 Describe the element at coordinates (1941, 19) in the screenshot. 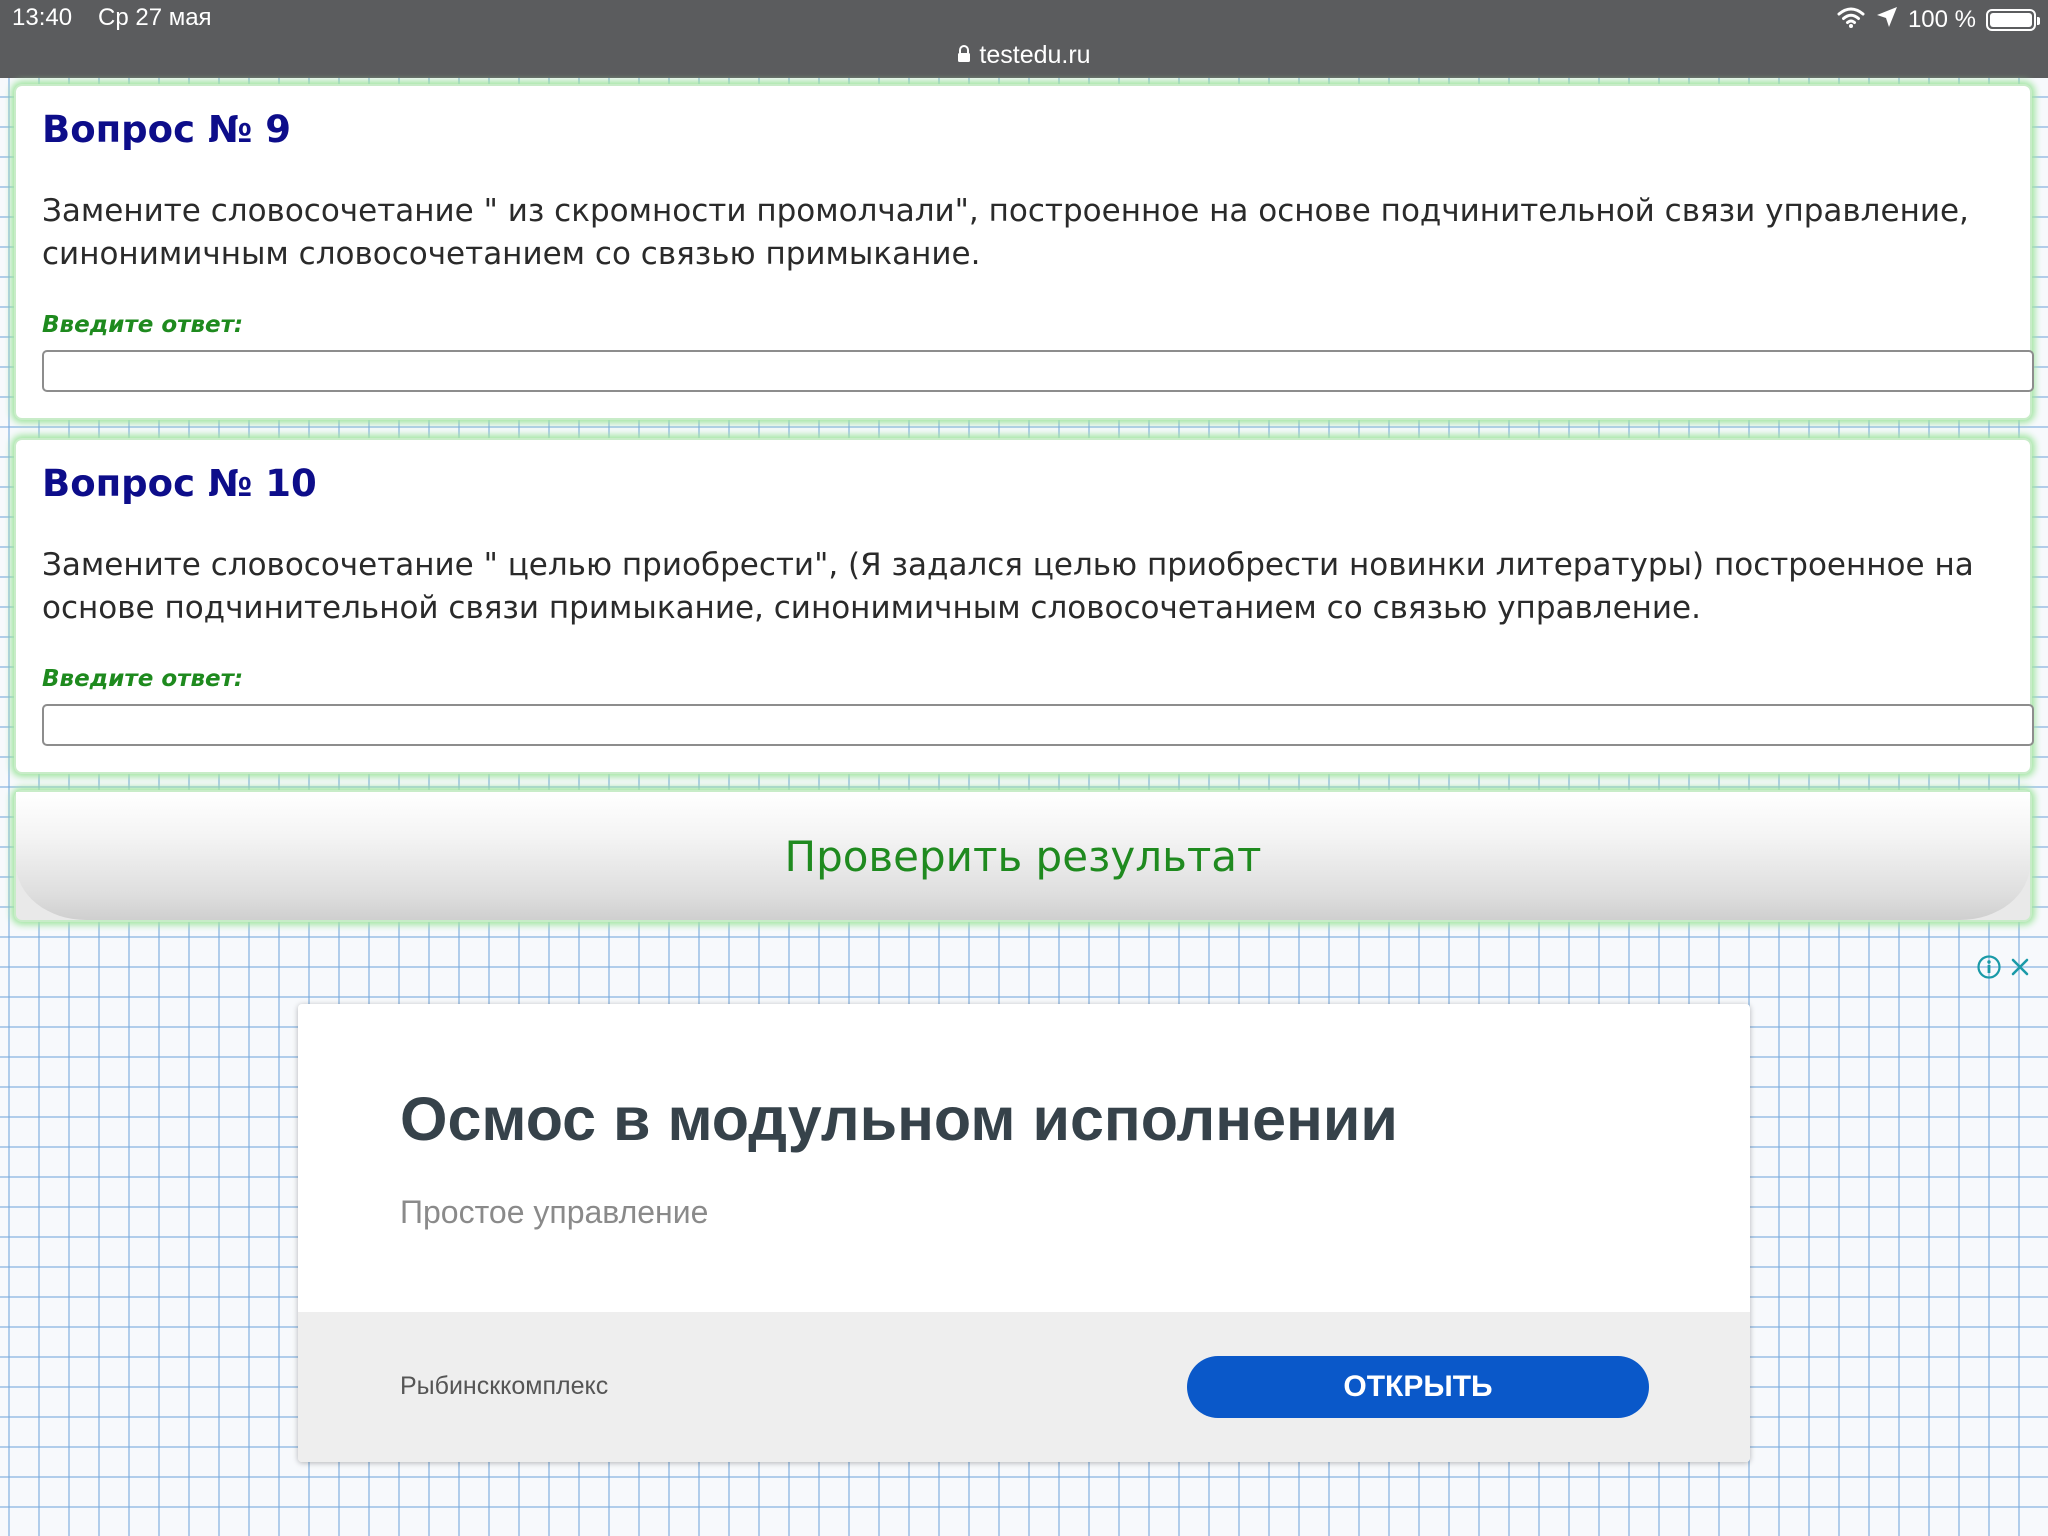

I see `battery-percent: 100 %` at that location.